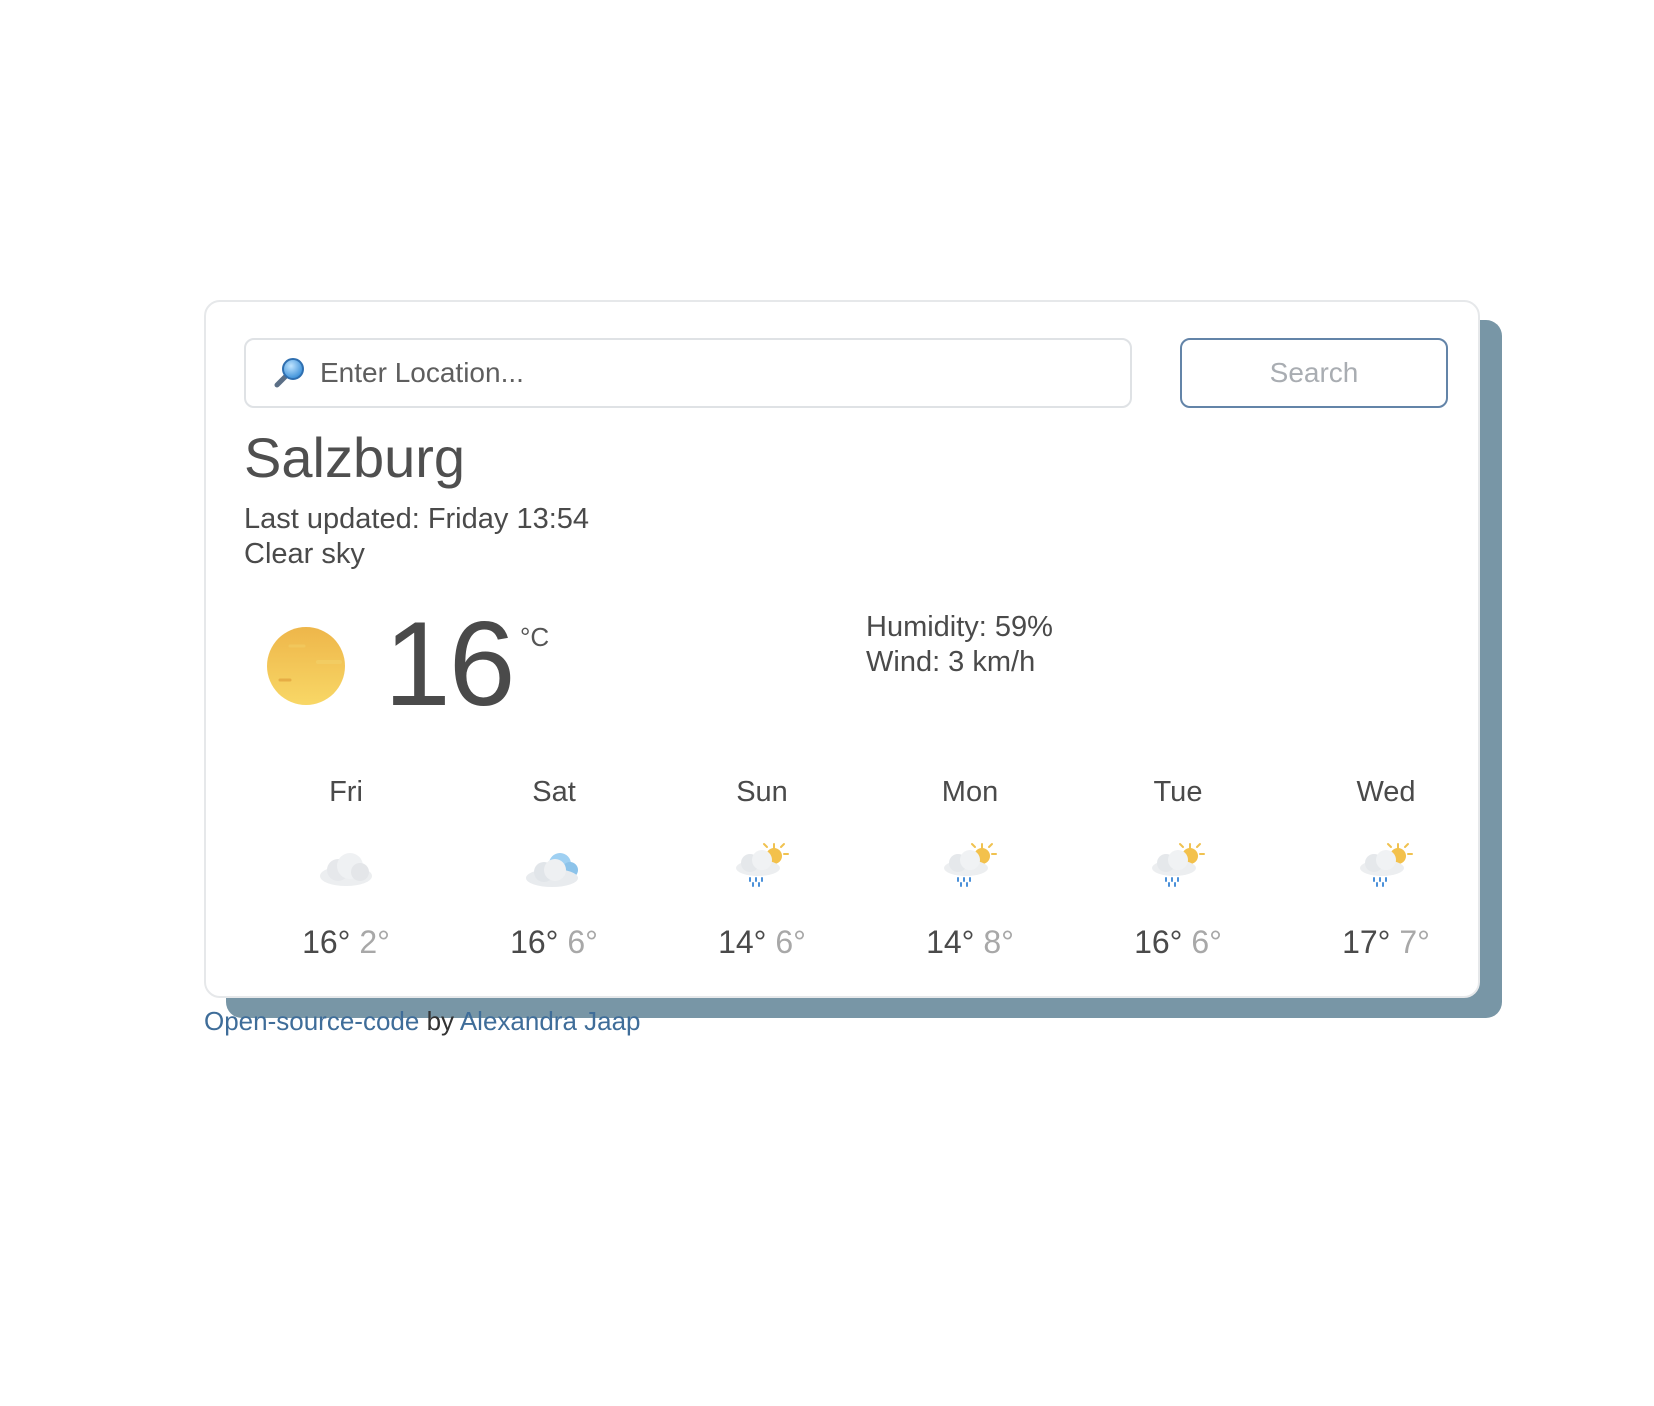 This screenshot has width=1654, height=1406. I want to click on forecast-day: Tue 16° 6°, so click(1178, 867).